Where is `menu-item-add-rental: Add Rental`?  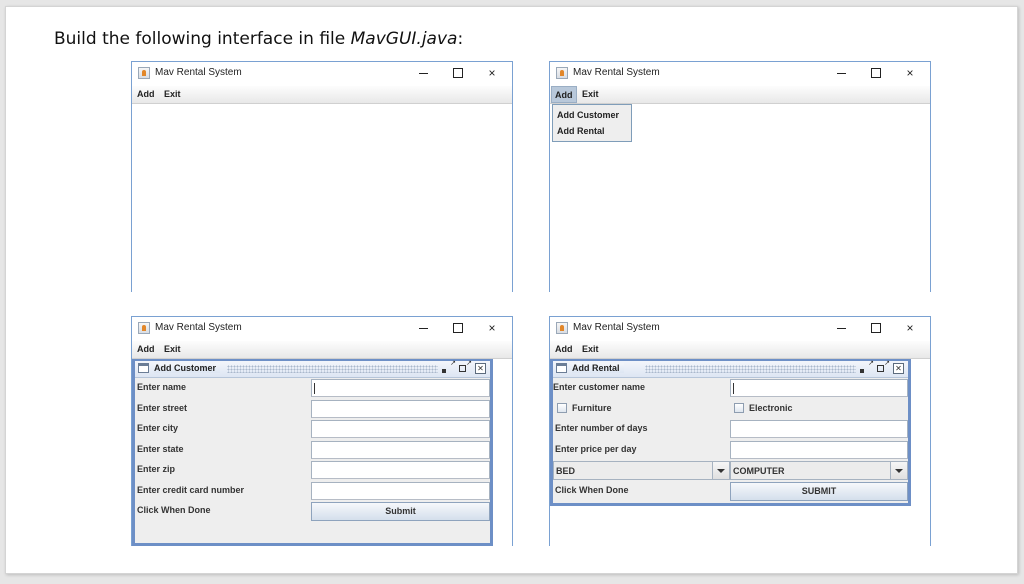
menu-item-add-rental: Add Rental is located at coordinates (592, 131).